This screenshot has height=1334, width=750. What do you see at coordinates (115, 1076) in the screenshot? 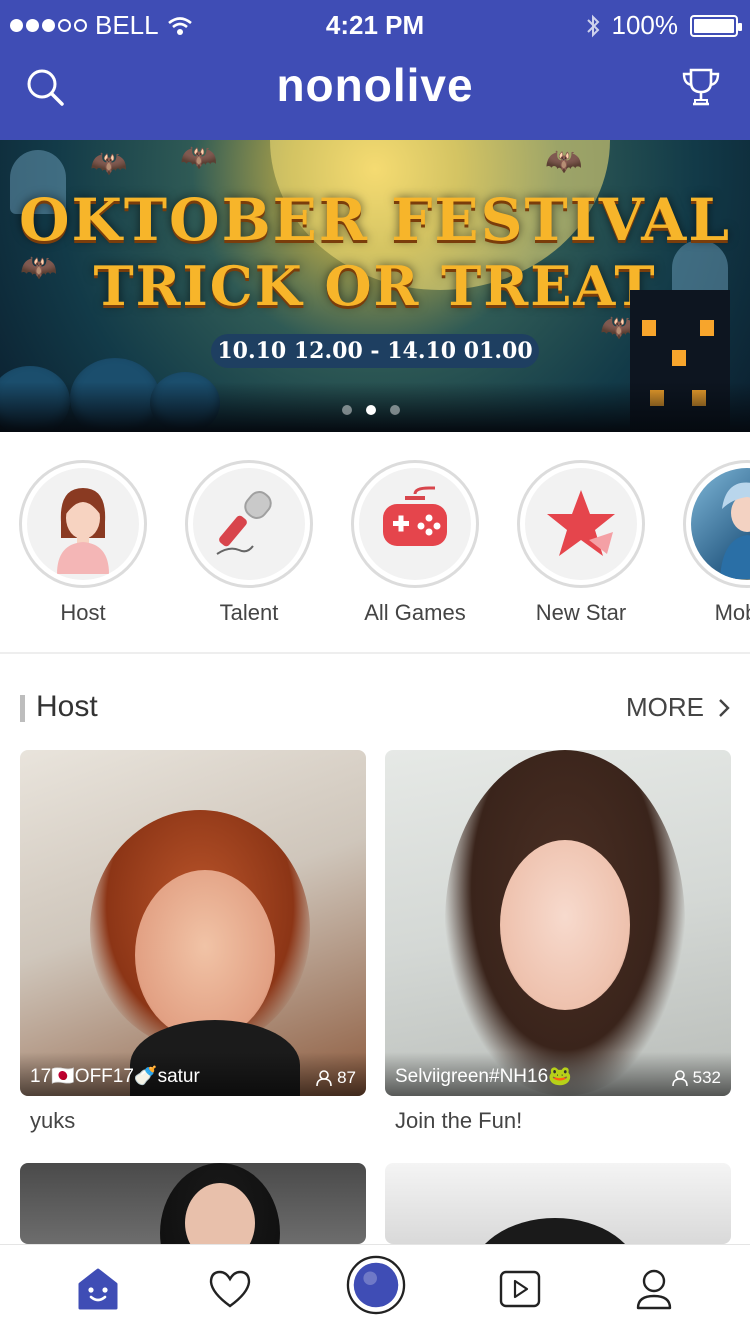
I see `stream-caption: 17🇯🇵OFF17🍼satur` at bounding box center [115, 1076].